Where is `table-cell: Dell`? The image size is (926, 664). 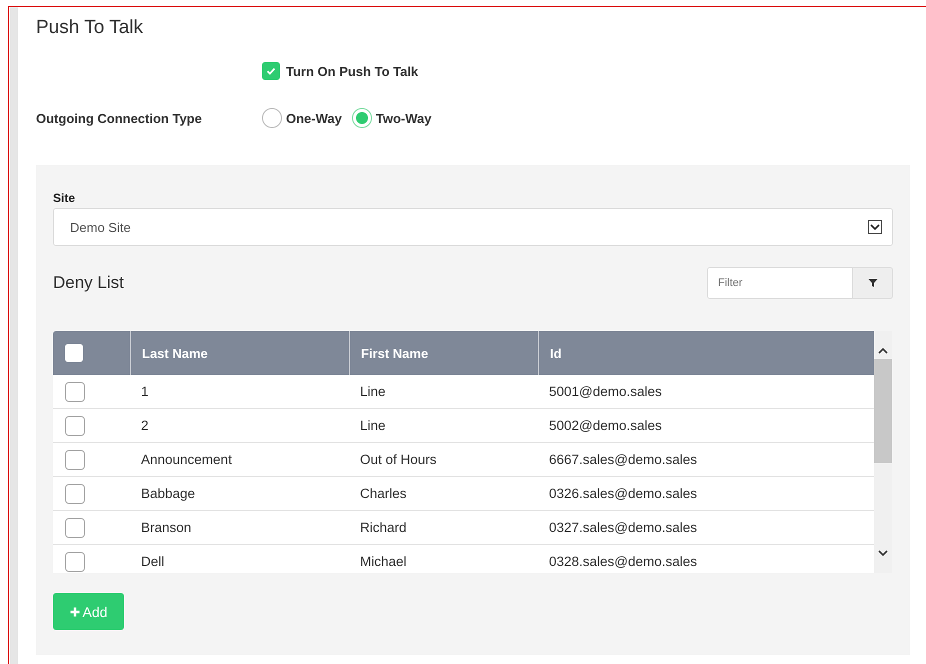
table-cell: Dell is located at coordinates (152, 561).